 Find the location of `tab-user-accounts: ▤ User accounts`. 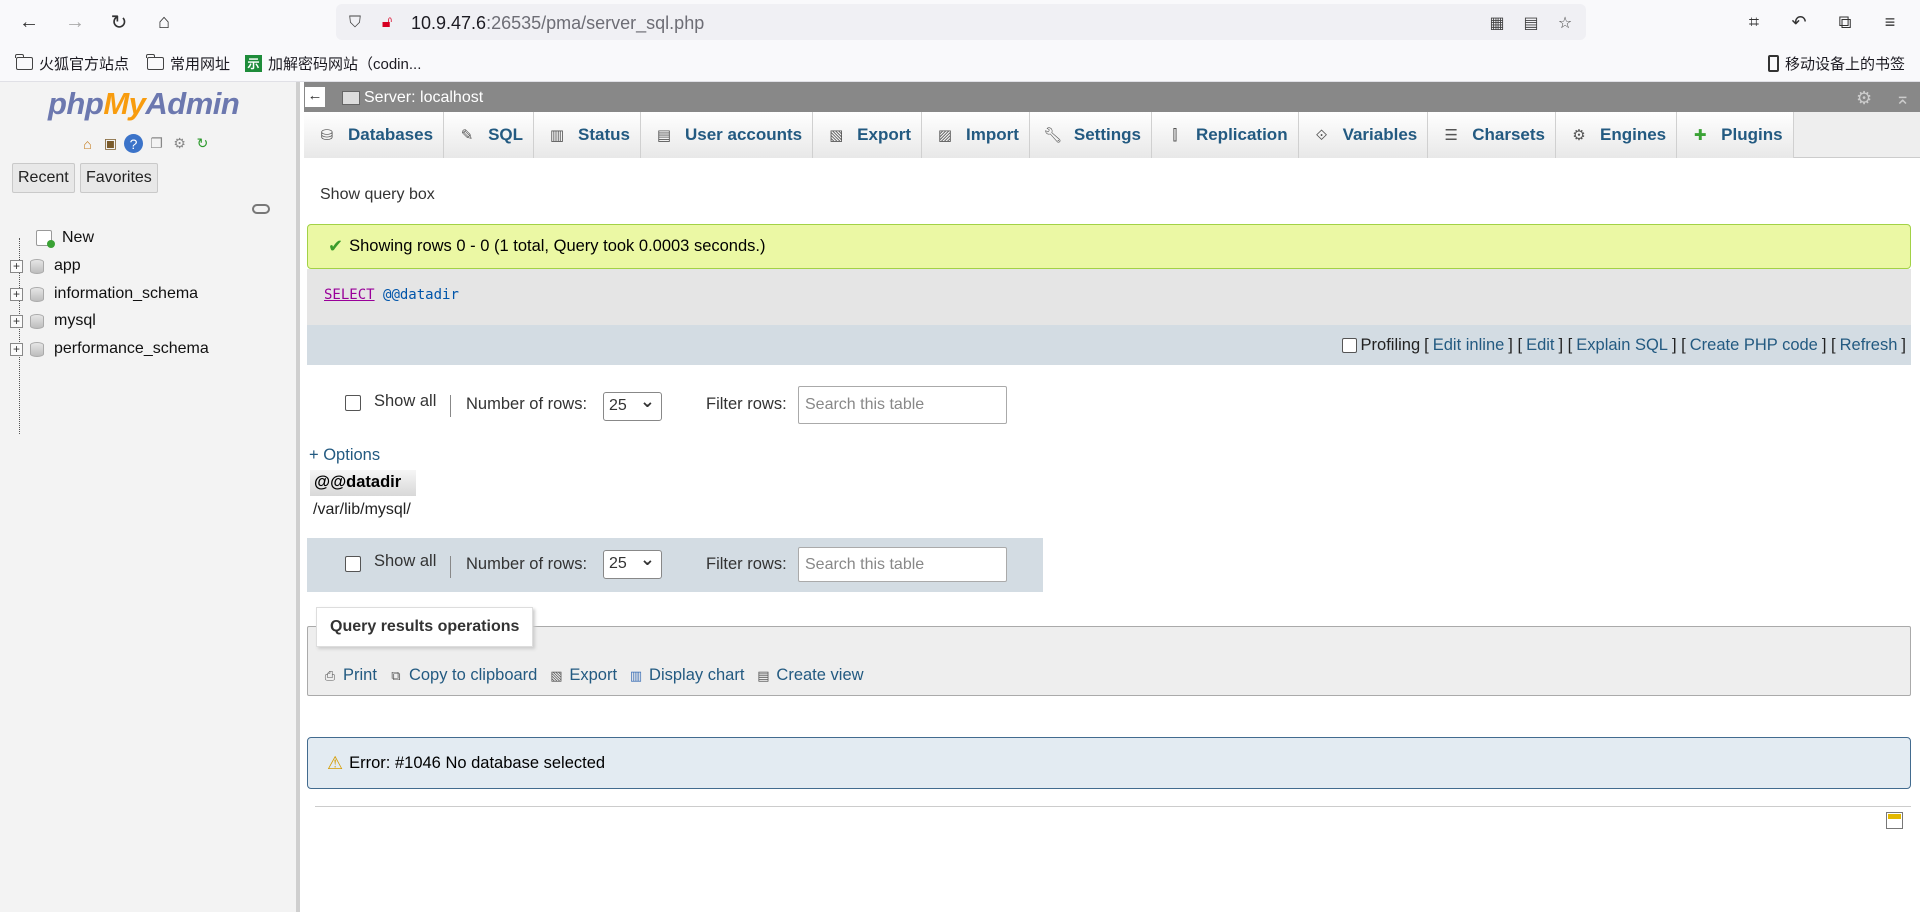

tab-user-accounts: ▤ User accounts is located at coordinates (727, 135).